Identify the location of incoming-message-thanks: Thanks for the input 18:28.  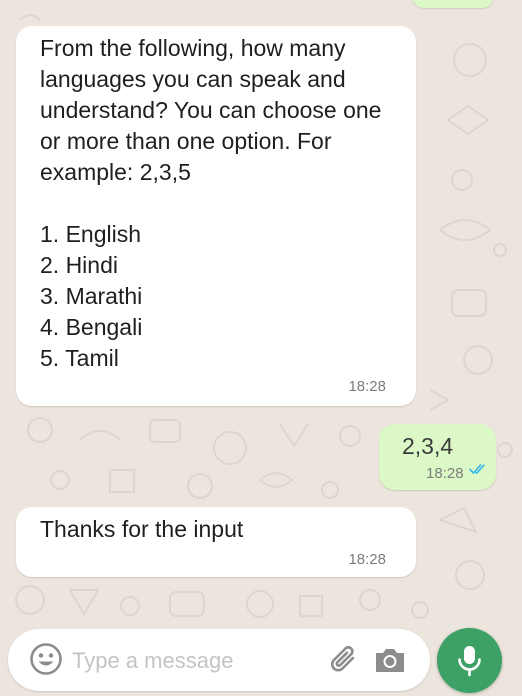
(216, 542).